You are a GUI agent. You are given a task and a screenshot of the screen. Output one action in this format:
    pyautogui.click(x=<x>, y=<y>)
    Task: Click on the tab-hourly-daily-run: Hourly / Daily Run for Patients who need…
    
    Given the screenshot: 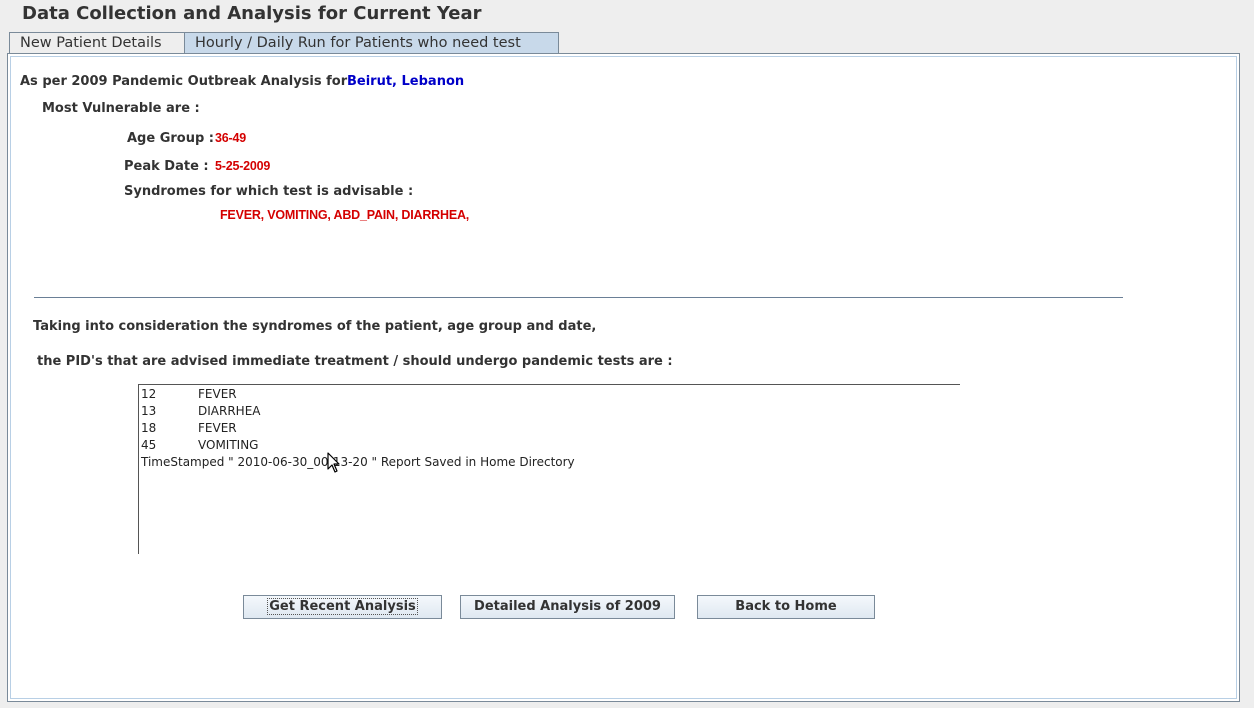 What is the action you would take?
    pyautogui.click(x=371, y=42)
    